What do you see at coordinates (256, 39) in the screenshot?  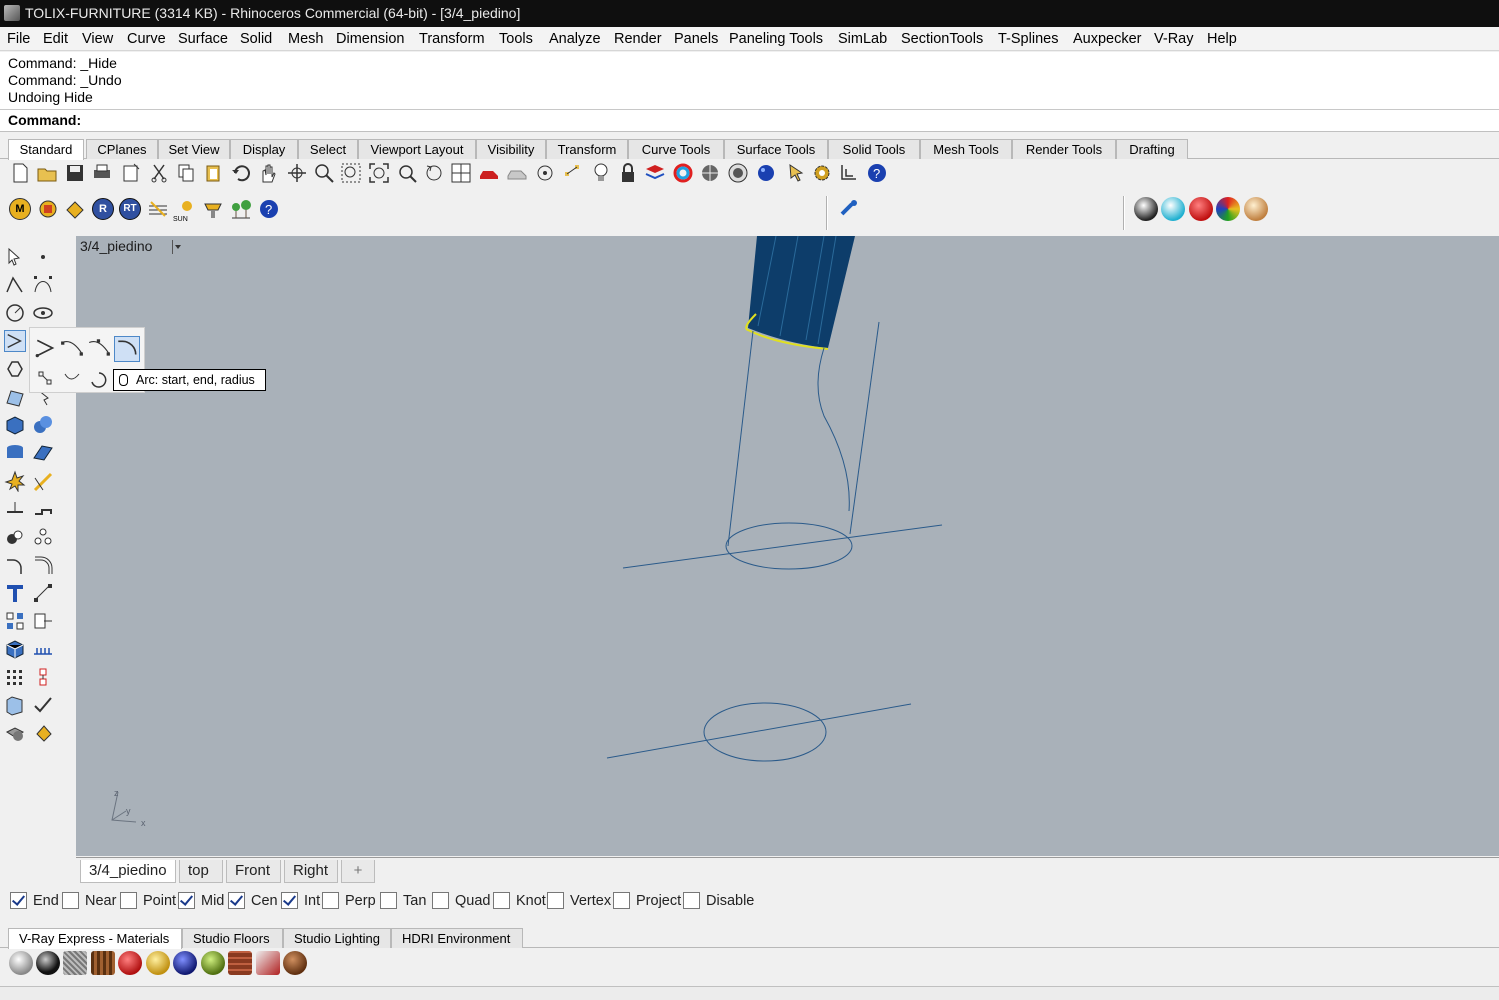 I see `menu-solid: Solid` at bounding box center [256, 39].